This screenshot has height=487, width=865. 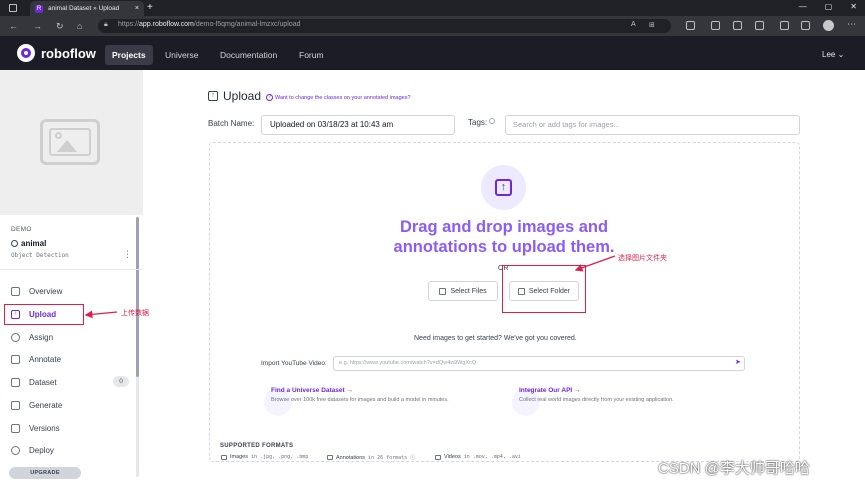 What do you see at coordinates (642, 258) in the screenshot?
I see `folder-annotation-text: 选择图片文件夹` at bounding box center [642, 258].